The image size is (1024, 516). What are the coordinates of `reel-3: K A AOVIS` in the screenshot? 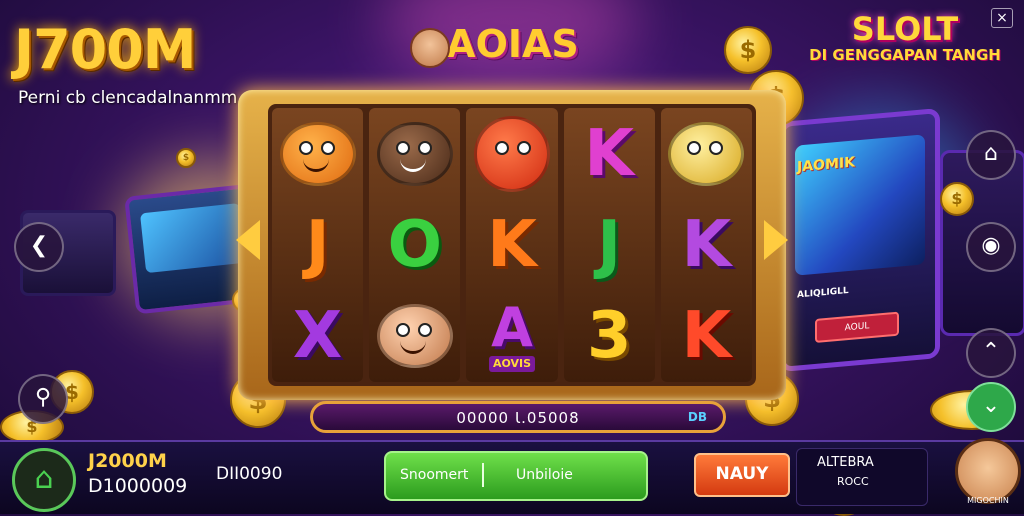 It's located at (512, 245).